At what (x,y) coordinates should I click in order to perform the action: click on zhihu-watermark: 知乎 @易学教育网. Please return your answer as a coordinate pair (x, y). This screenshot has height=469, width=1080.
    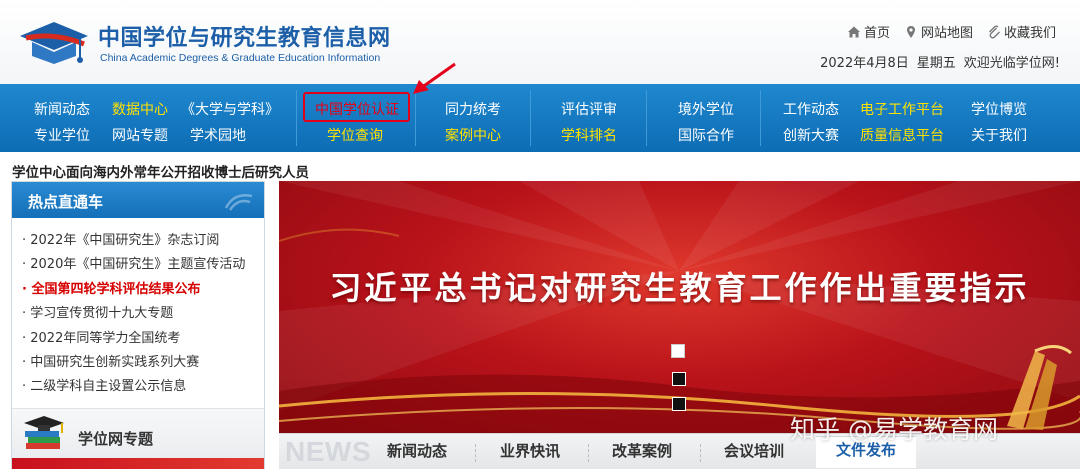
    Looking at the image, I should click on (894, 429).